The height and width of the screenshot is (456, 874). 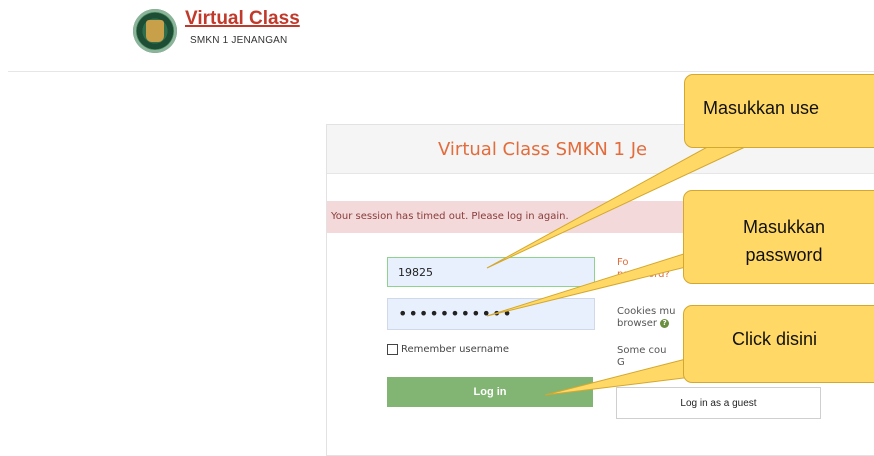 What do you see at coordinates (415, 272) in the screenshot?
I see `username-value: 19825` at bounding box center [415, 272].